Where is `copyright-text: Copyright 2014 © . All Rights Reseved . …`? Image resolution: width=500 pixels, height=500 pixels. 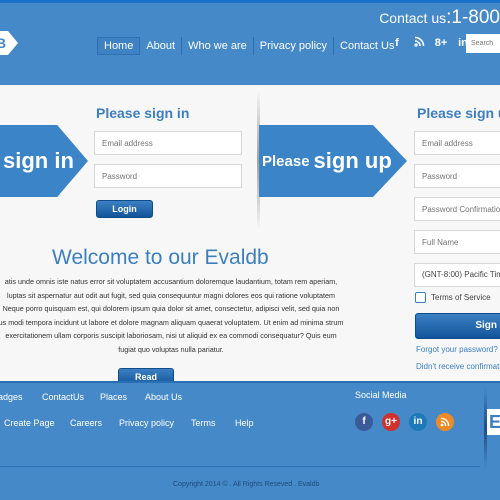 copyright-text: Copyright 2014 © . All Rights Reseved . … is located at coordinates (246, 484).